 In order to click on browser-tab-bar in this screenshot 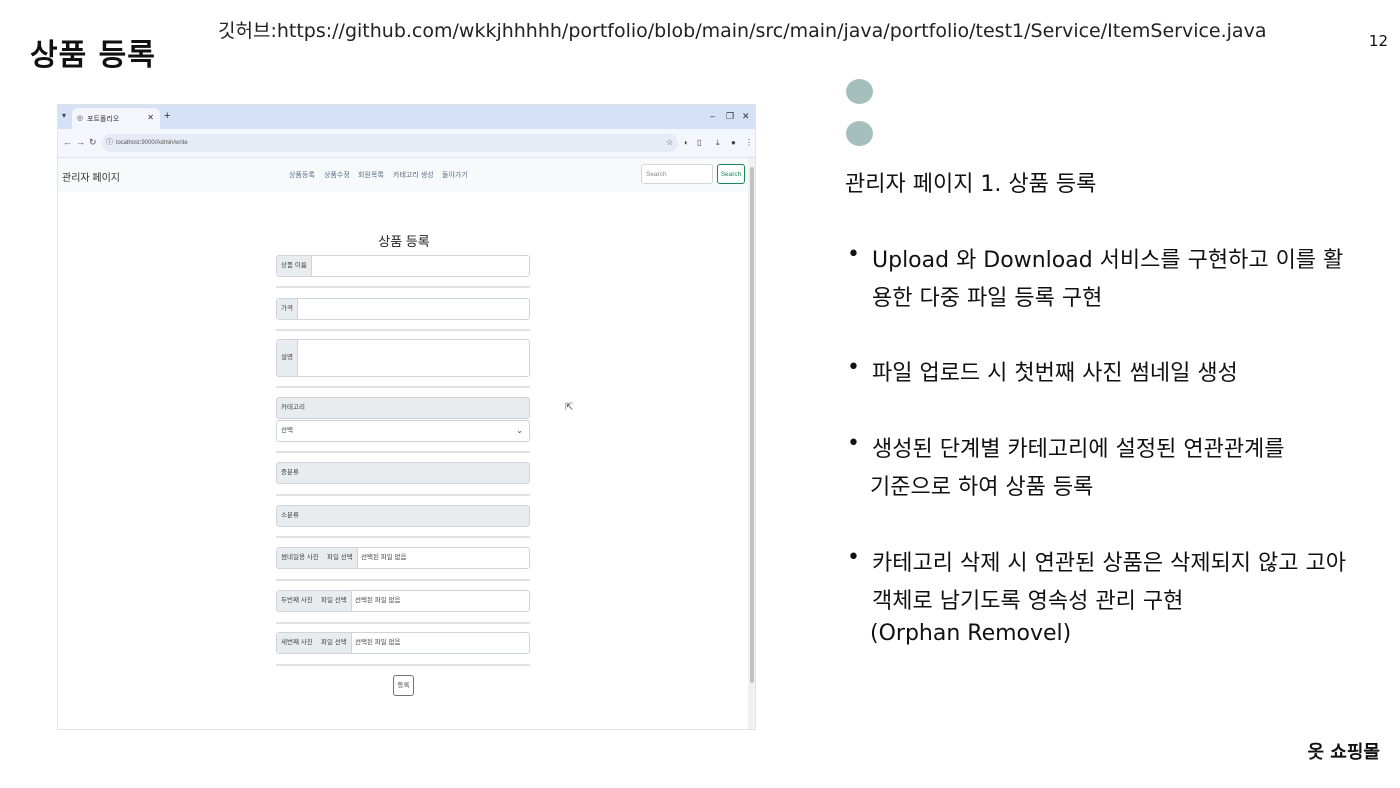, I will do `click(406, 117)`.